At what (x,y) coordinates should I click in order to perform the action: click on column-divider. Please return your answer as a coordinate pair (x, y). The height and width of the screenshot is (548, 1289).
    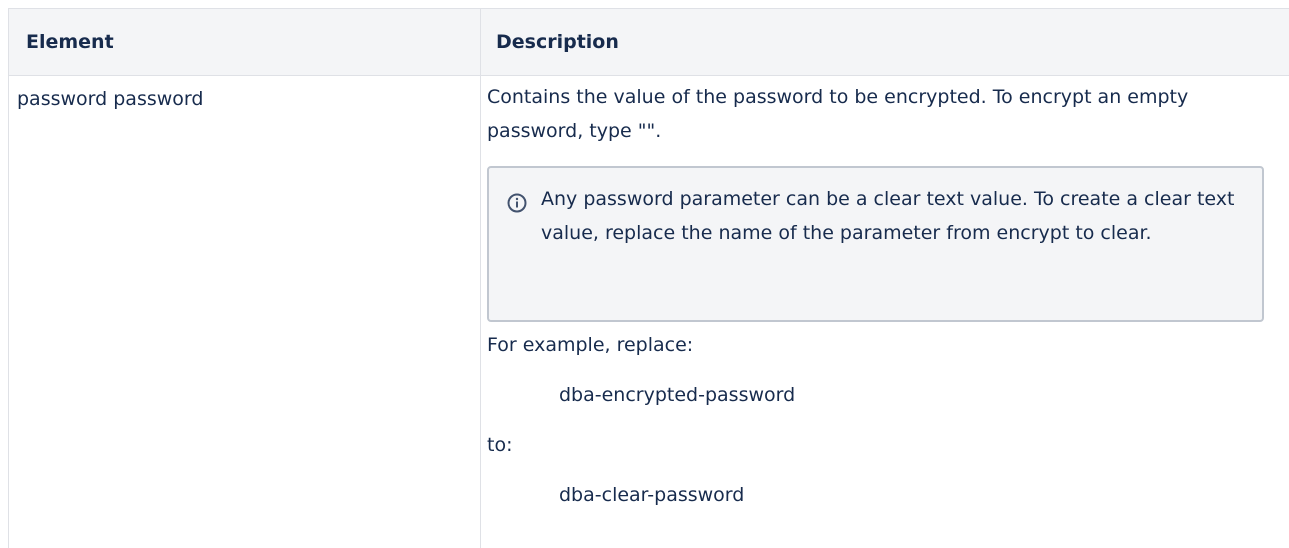
    Looking at the image, I should click on (480, 278).